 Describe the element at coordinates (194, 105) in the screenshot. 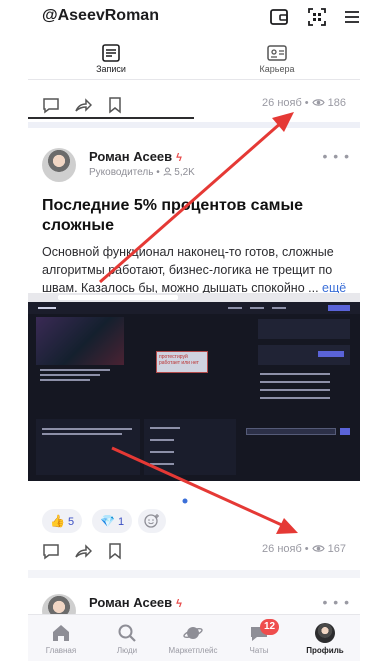

I see `prev-post-actions: 26 нояб • 186` at that location.